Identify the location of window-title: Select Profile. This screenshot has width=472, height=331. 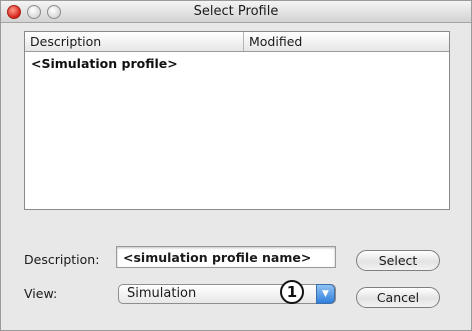
(236, 11).